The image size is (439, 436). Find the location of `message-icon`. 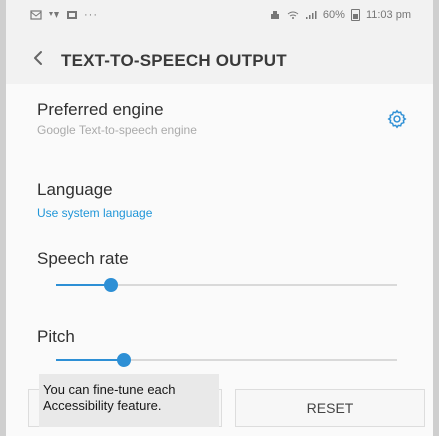

message-icon is located at coordinates (36, 15).